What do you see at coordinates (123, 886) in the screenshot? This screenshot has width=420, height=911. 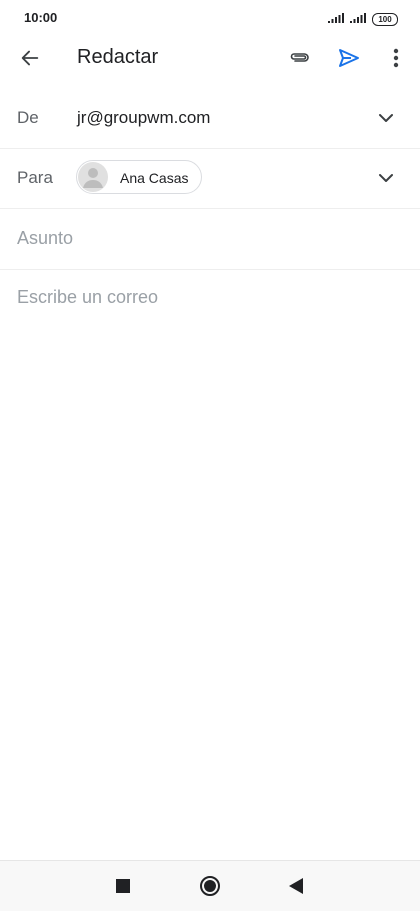 I see `recents-square-icon` at bounding box center [123, 886].